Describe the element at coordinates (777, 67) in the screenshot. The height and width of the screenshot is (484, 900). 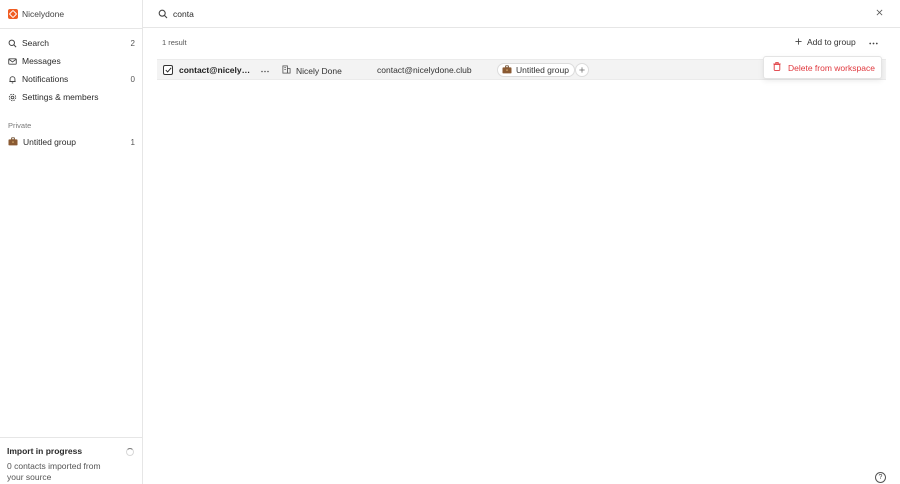
I see `trash-icon` at that location.